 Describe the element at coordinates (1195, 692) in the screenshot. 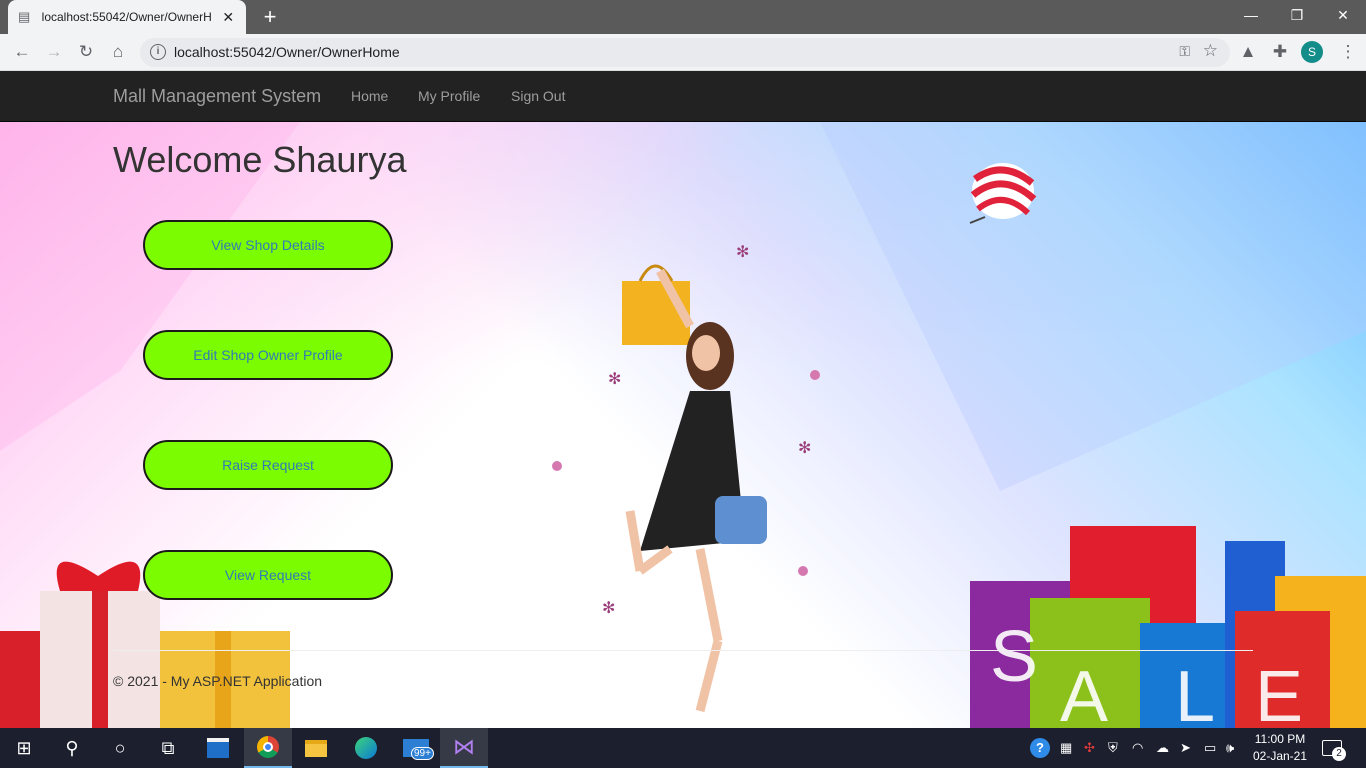

I see `svg-text: L` at that location.